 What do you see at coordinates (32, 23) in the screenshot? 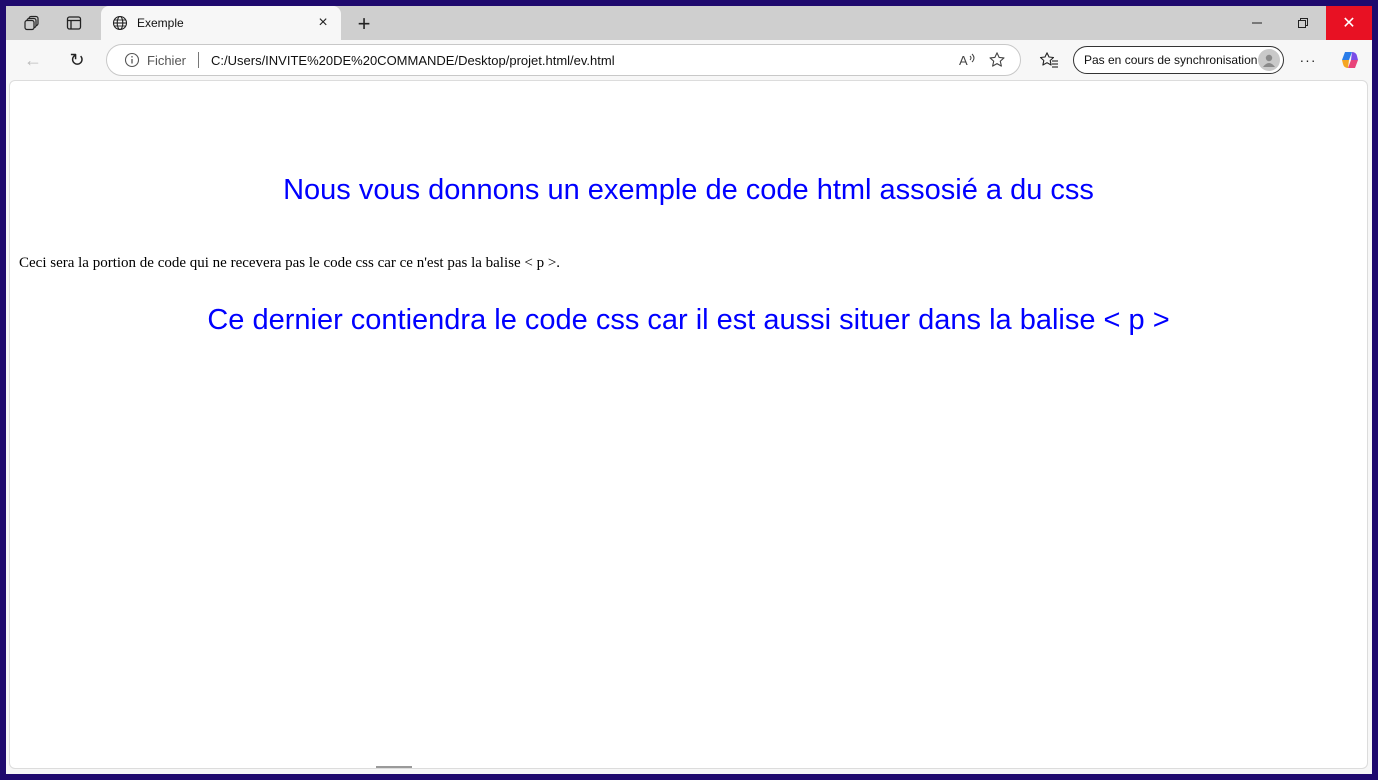
I see `workspaces-icon` at bounding box center [32, 23].